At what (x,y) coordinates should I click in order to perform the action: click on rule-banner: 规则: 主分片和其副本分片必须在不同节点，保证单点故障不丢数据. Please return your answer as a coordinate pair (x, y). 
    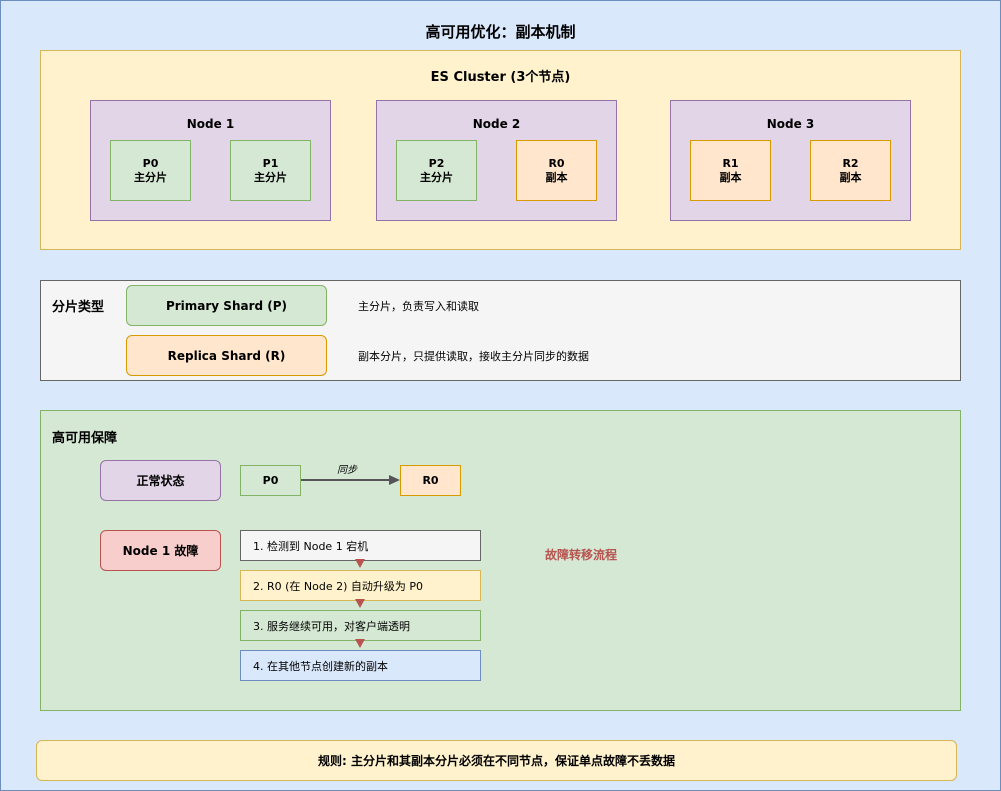
    Looking at the image, I should click on (496, 760).